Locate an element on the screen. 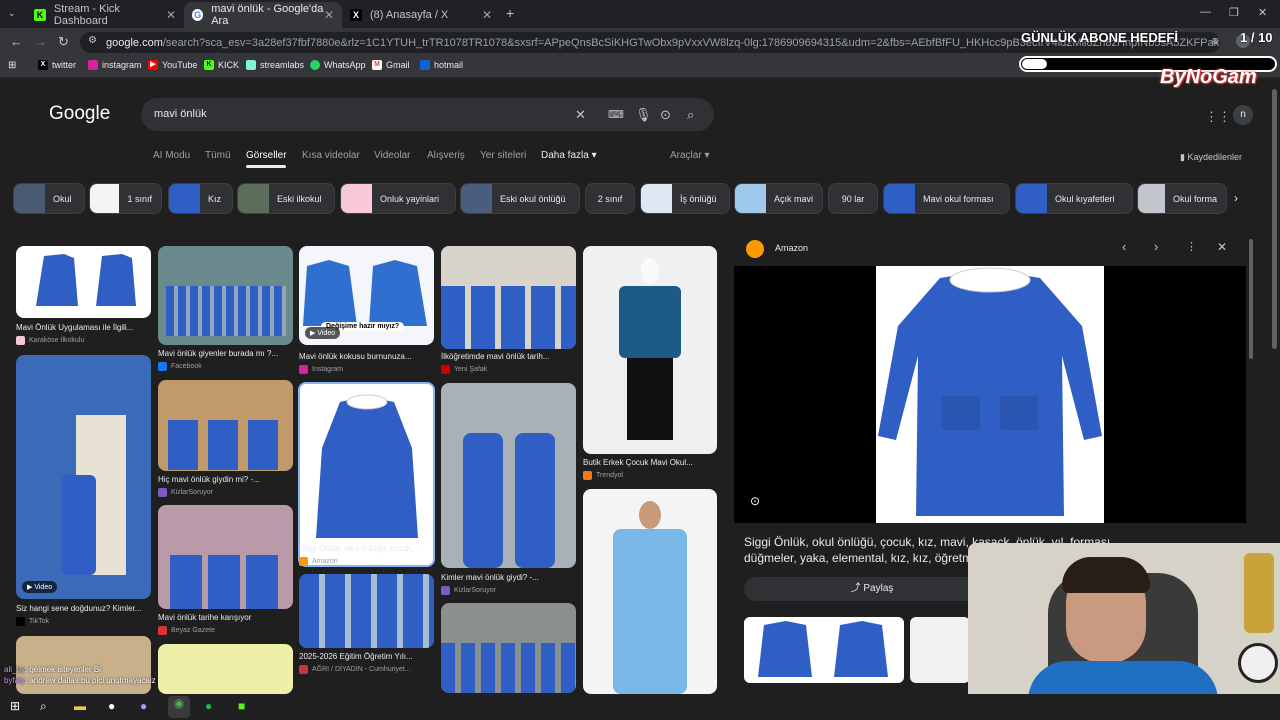 The width and height of the screenshot is (1280, 720). downloads-icon: ≡ is located at coordinates (1215, 41).